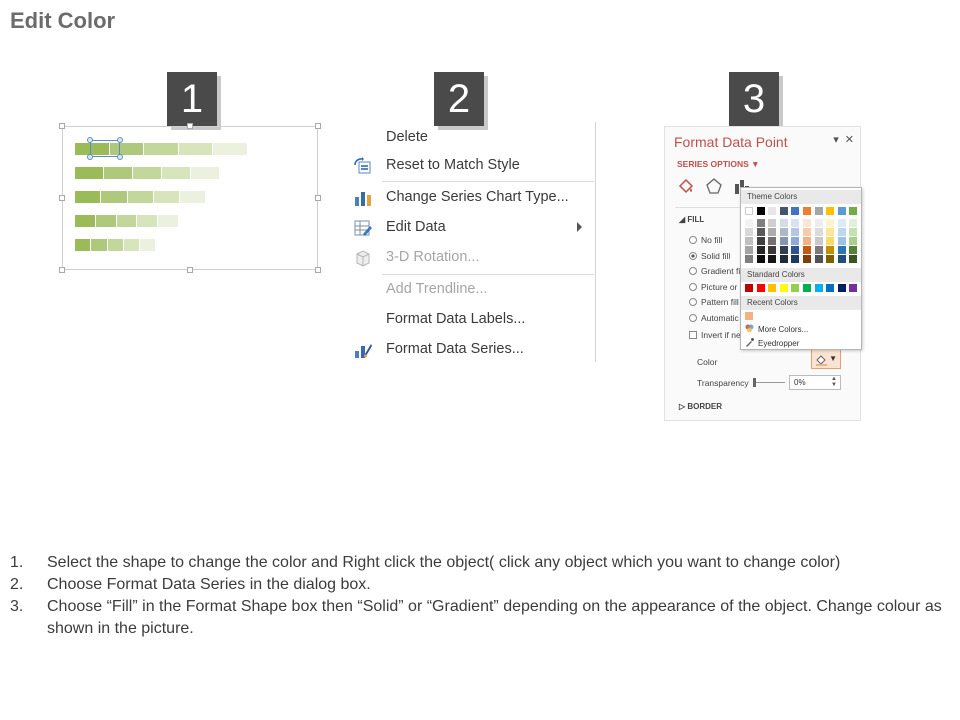  I want to click on pattern-fill-radio, so click(693, 302).